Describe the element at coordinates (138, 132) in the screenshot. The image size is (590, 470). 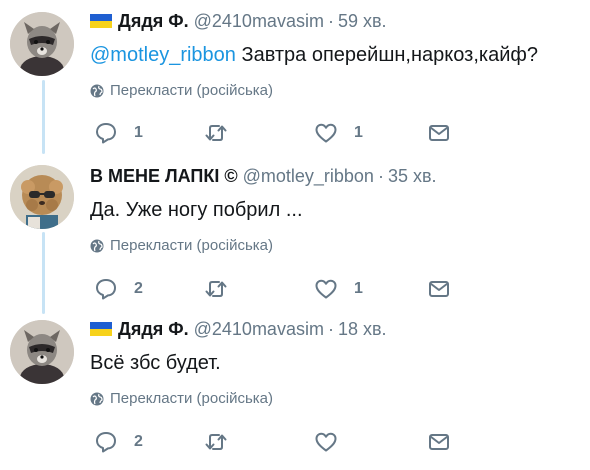
I see `reply-count: 1` at that location.